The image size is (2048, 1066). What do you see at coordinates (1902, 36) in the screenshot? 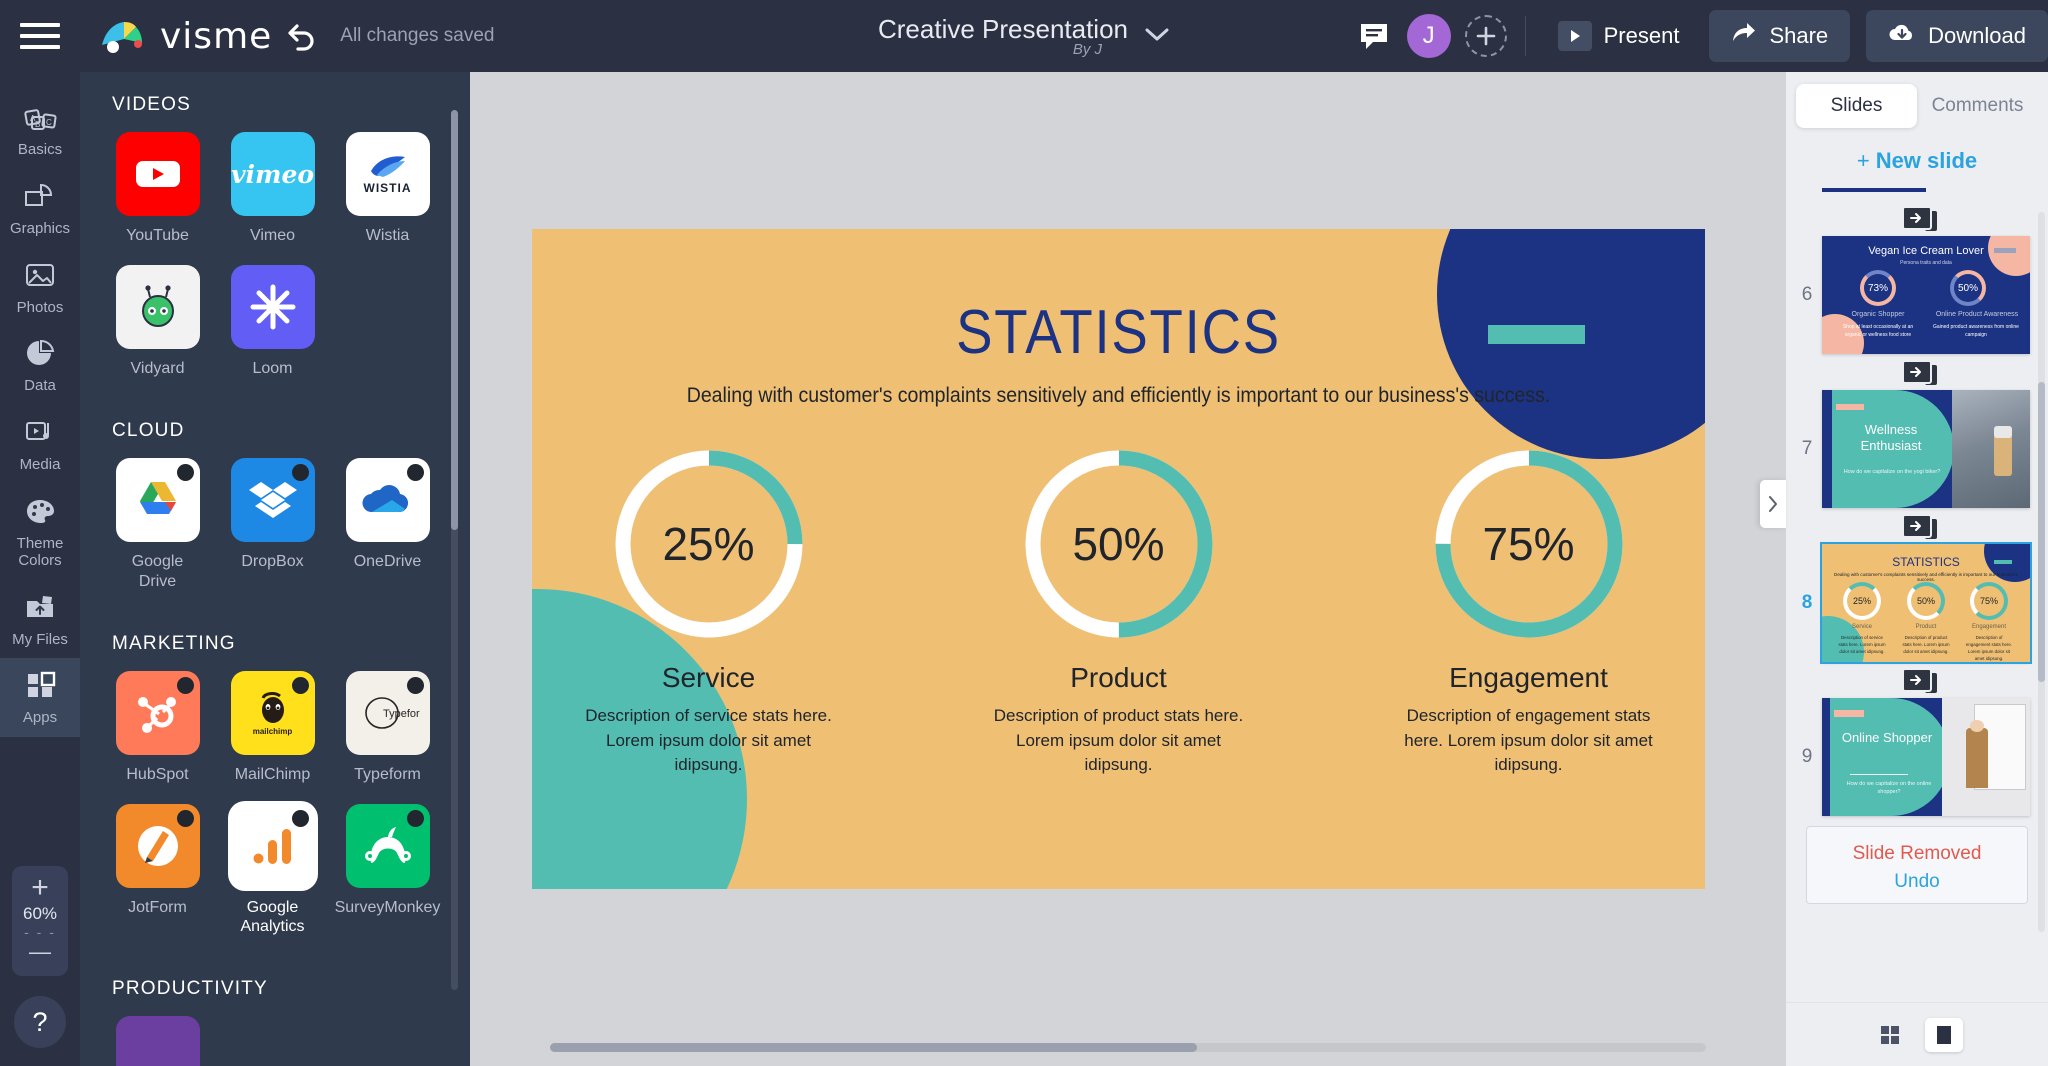
I see `download-cloud-icon` at bounding box center [1902, 36].